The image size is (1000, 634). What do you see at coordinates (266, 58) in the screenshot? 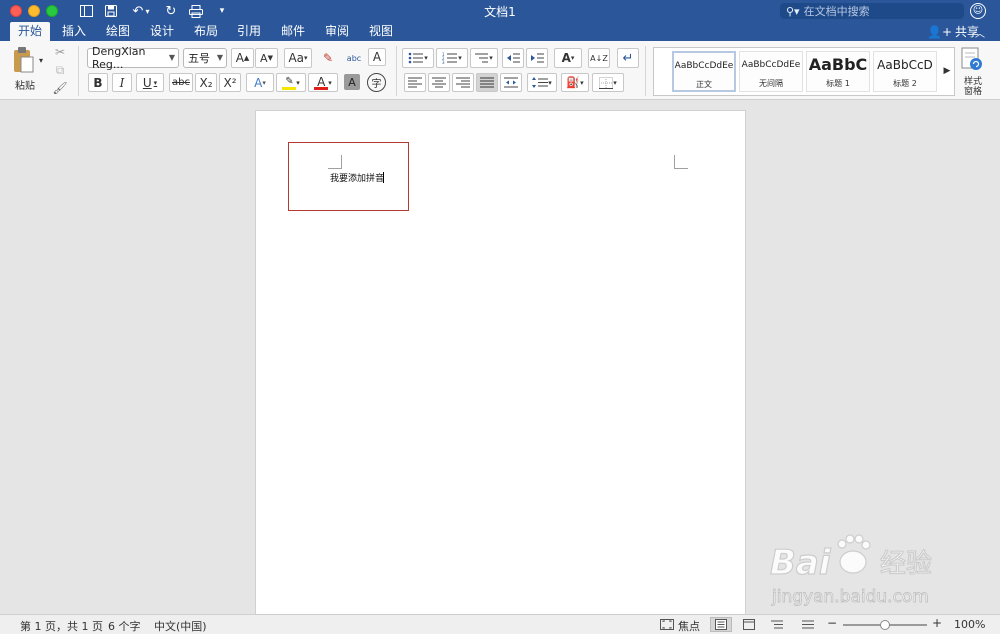
I see `shrink-font-button: A ▼` at bounding box center [266, 58].